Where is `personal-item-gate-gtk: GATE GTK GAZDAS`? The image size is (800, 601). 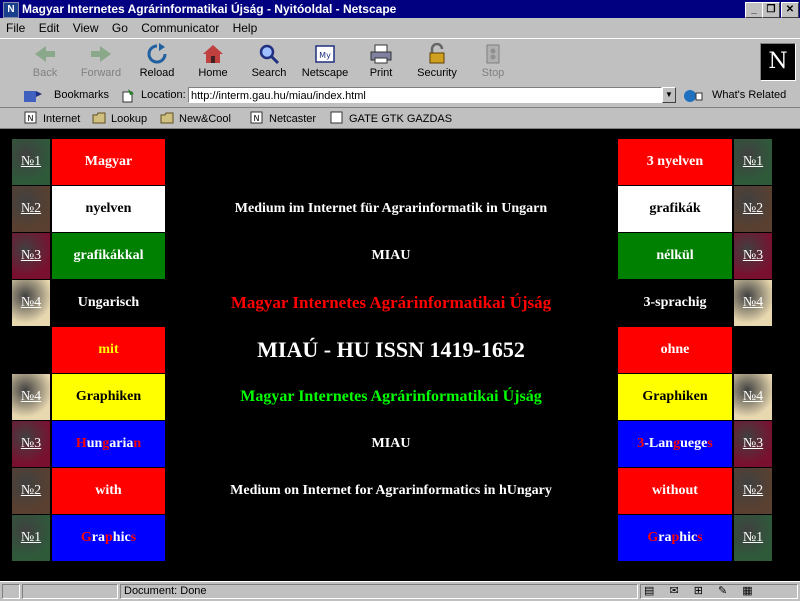
personal-item-gate-gtk: GATE GTK GAZDAS is located at coordinates (391, 118).